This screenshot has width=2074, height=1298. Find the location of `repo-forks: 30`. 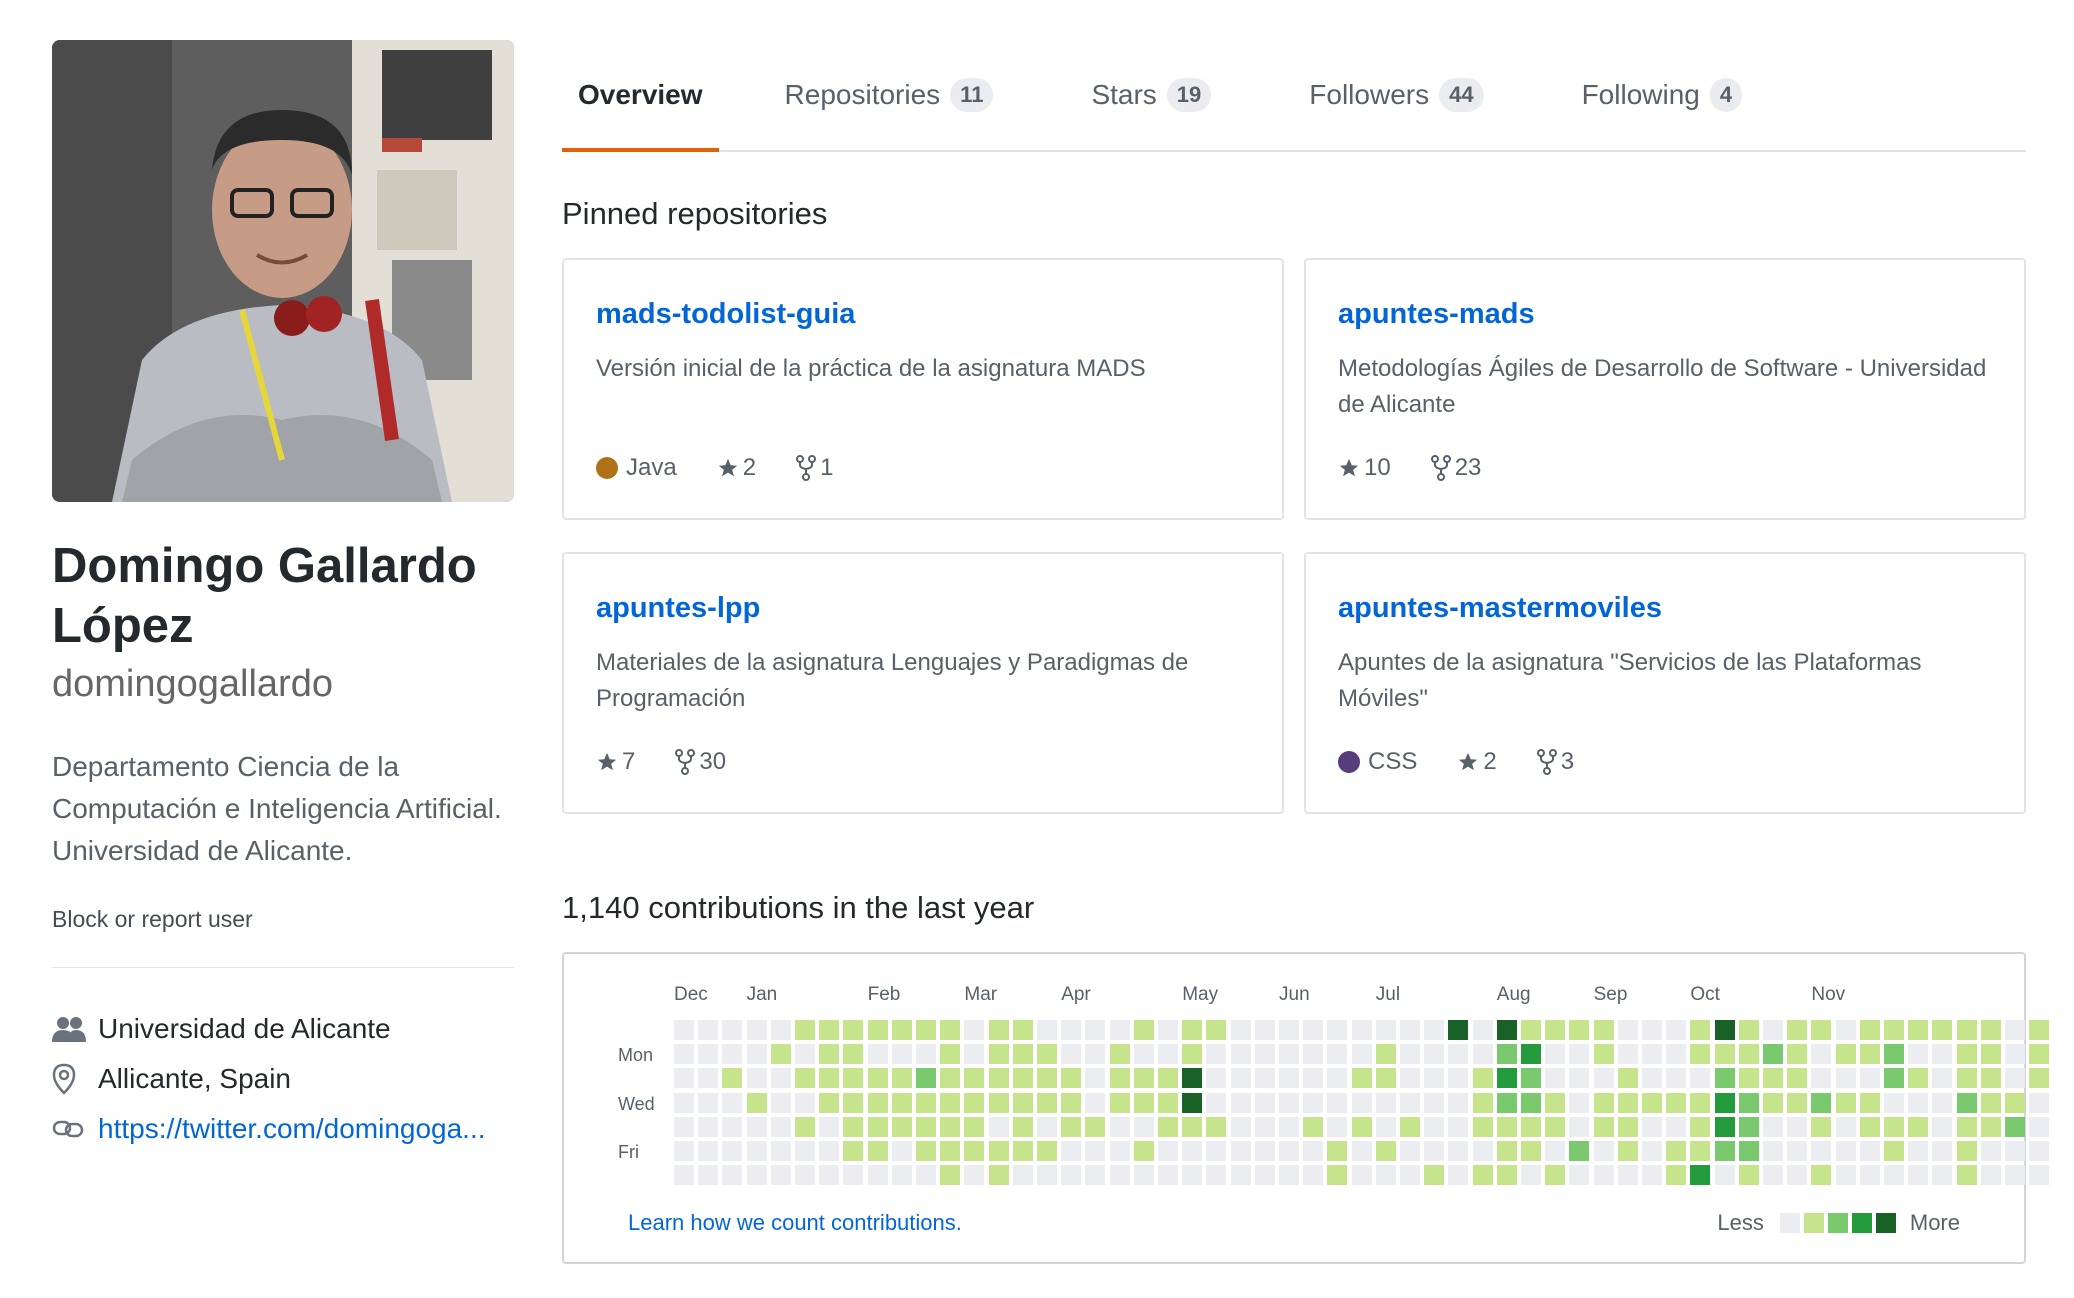

repo-forks: 30 is located at coordinates (700, 762).